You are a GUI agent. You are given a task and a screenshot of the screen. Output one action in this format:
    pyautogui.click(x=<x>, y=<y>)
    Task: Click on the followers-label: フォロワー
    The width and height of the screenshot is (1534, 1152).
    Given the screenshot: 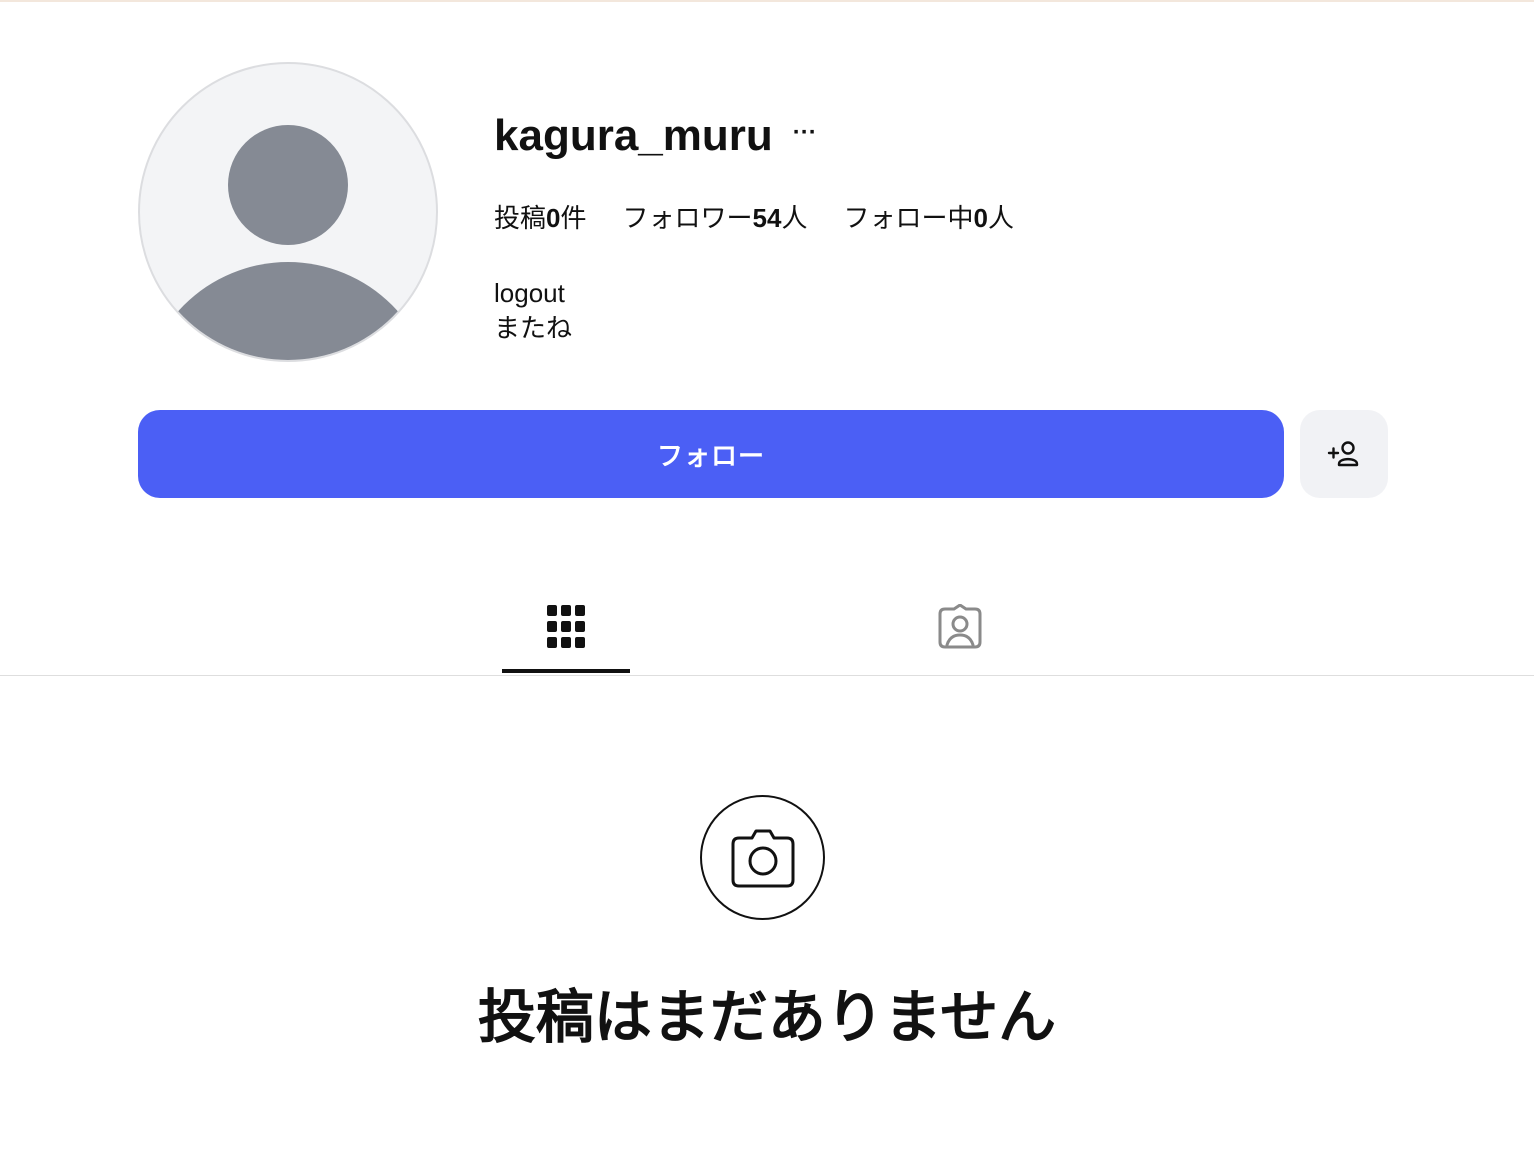 What is the action you would take?
    pyautogui.click(x=687, y=217)
    